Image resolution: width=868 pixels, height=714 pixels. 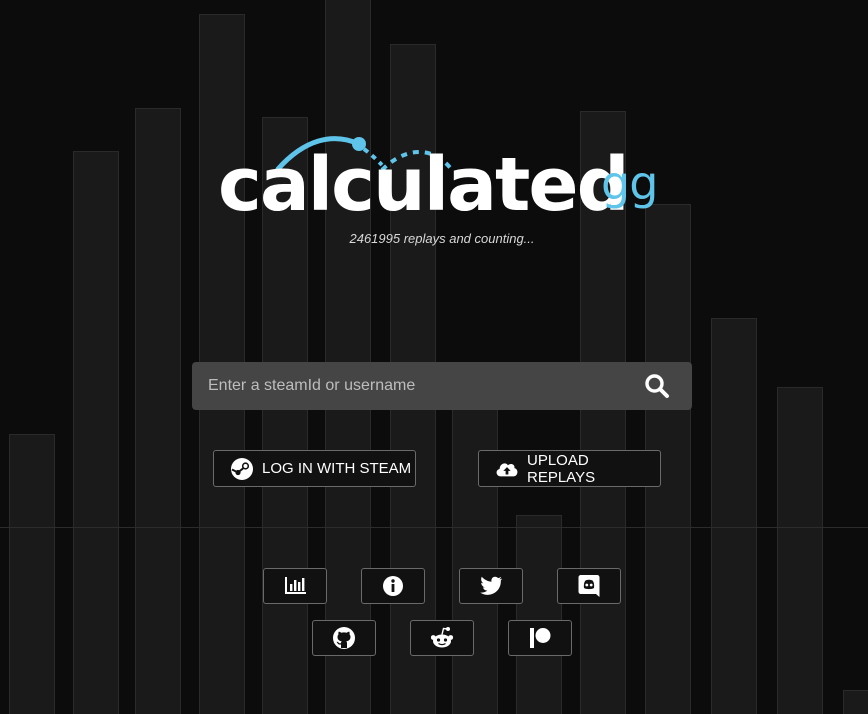 I want to click on info-icon, so click(x=393, y=586).